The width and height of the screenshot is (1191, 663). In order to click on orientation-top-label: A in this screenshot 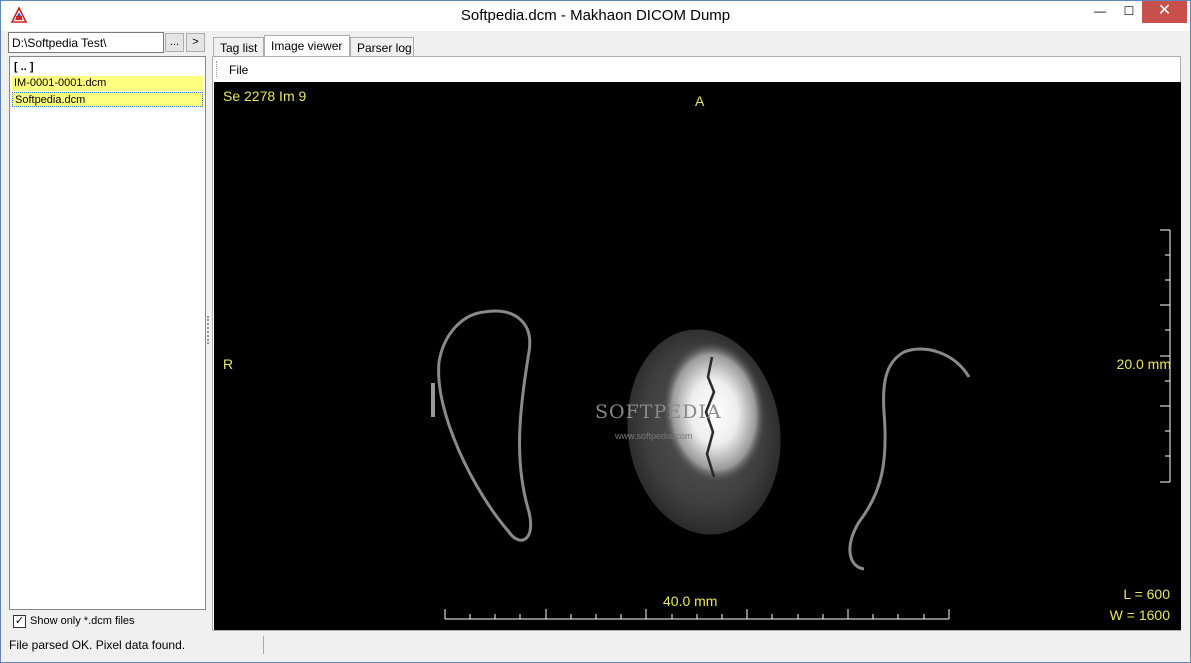, I will do `click(700, 101)`.